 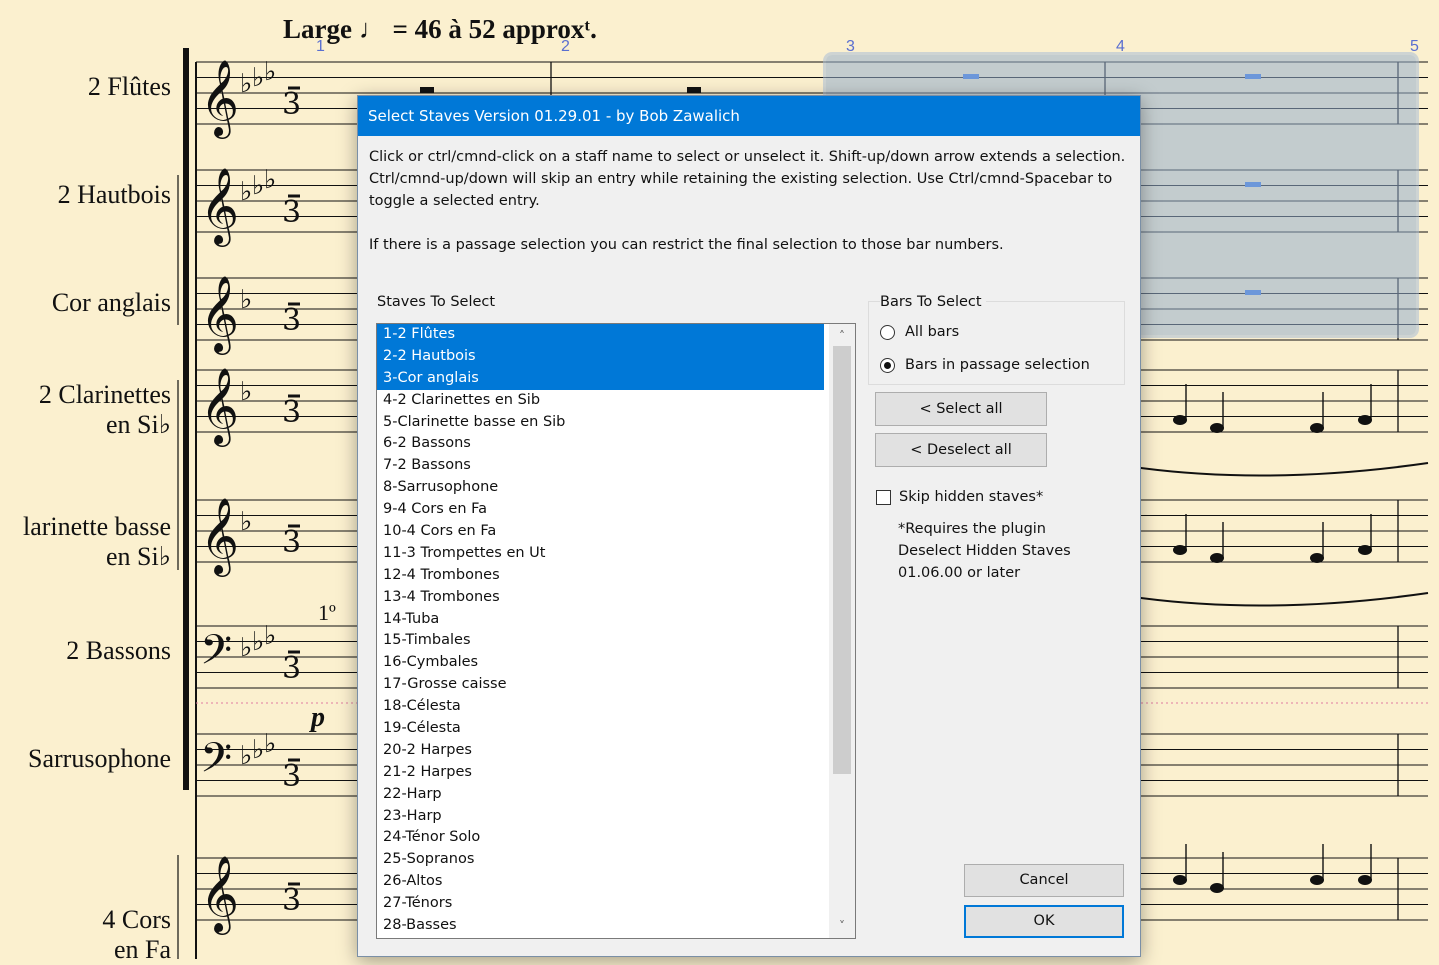 I want to click on scroll-down-arrow-icon: ˅, so click(x=842, y=926).